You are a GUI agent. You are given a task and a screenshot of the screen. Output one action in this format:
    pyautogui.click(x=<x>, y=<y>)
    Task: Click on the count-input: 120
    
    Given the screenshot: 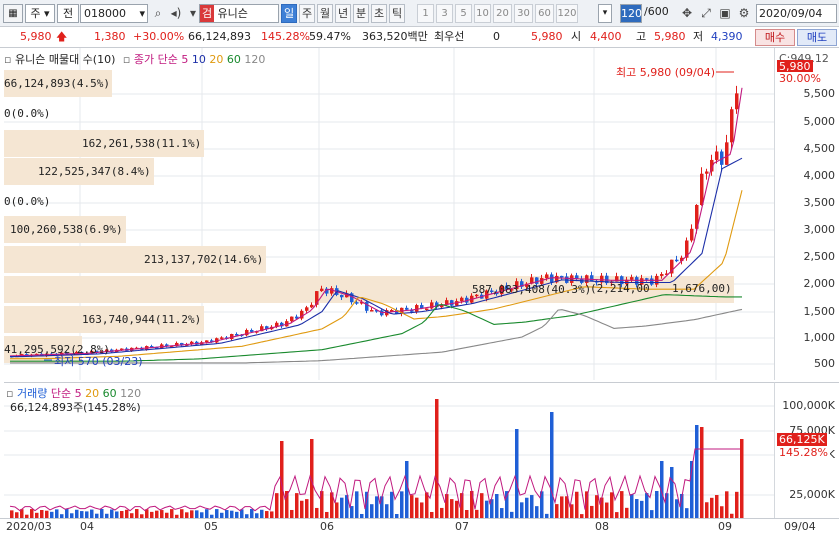 What is the action you would take?
    pyautogui.click(x=631, y=13)
    